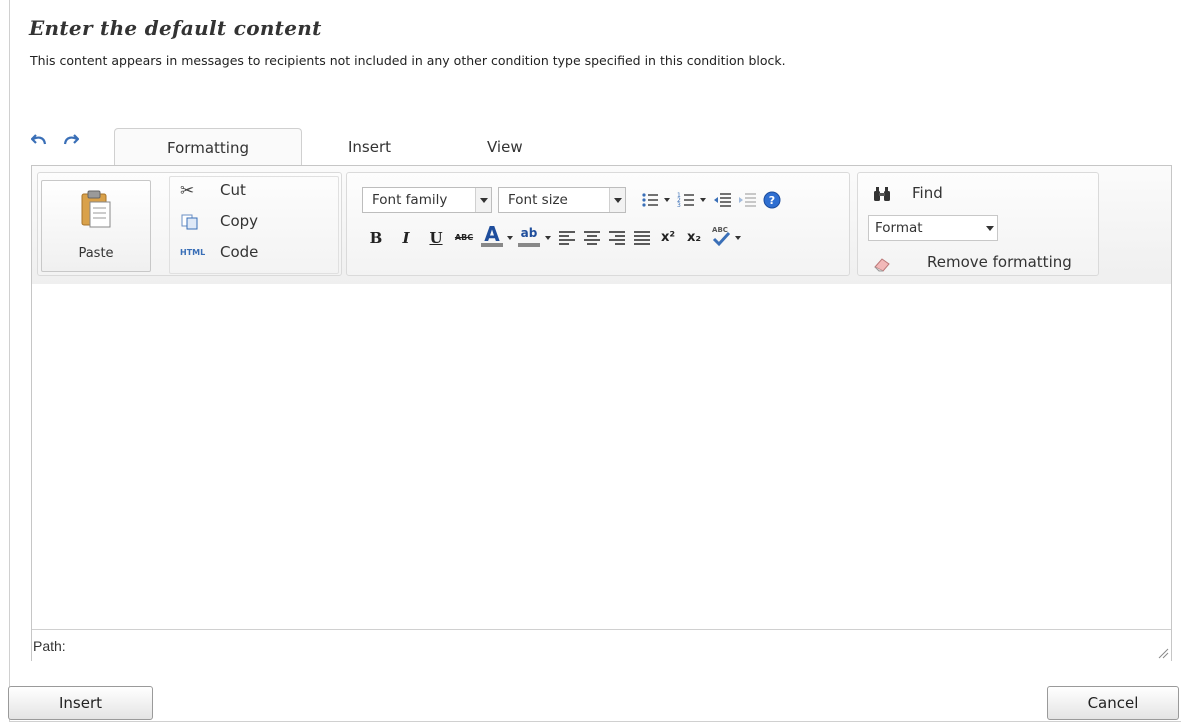  I want to click on spellcheck-icon, so click(721, 239).